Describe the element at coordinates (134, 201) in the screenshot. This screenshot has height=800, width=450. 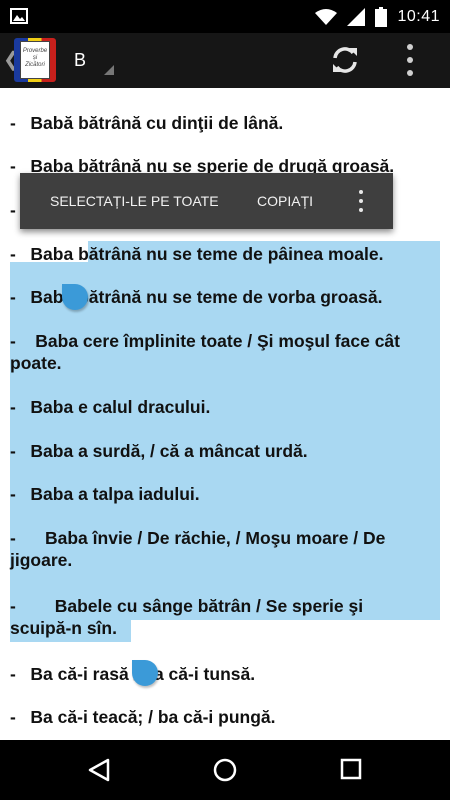
I see `select-all-button: SELECTAȚI-LE PE TOATE` at that location.